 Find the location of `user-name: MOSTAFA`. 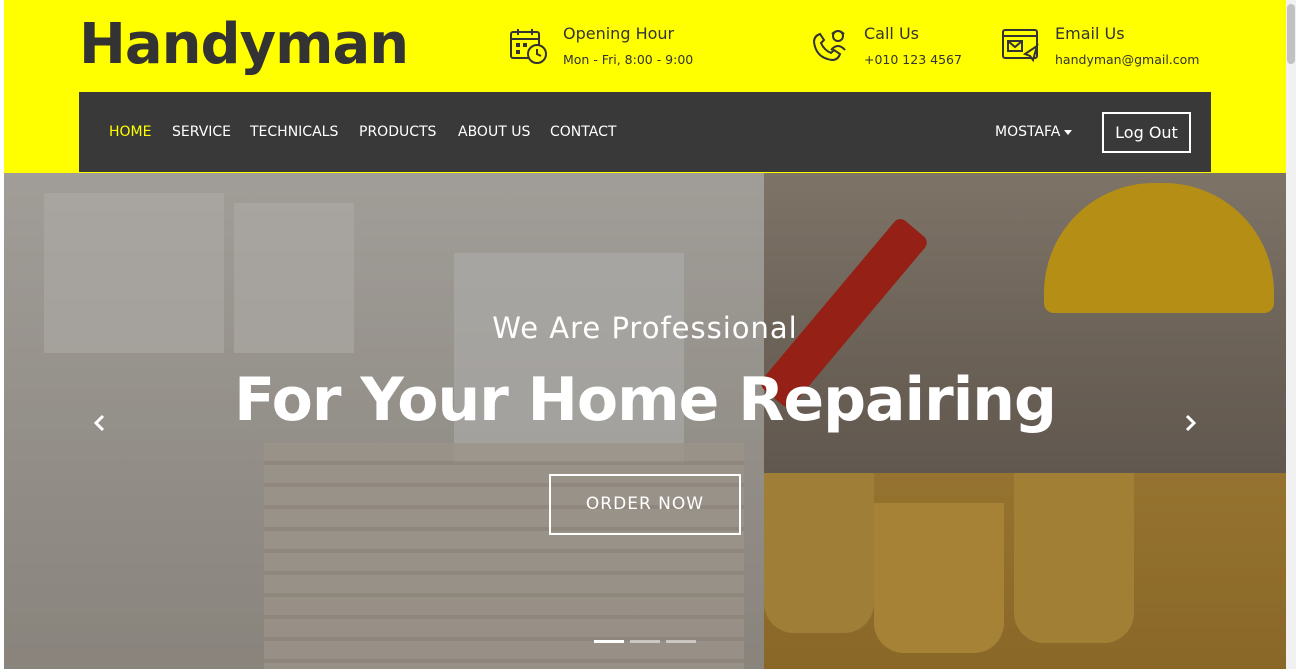

user-name: MOSTAFA is located at coordinates (1028, 132).